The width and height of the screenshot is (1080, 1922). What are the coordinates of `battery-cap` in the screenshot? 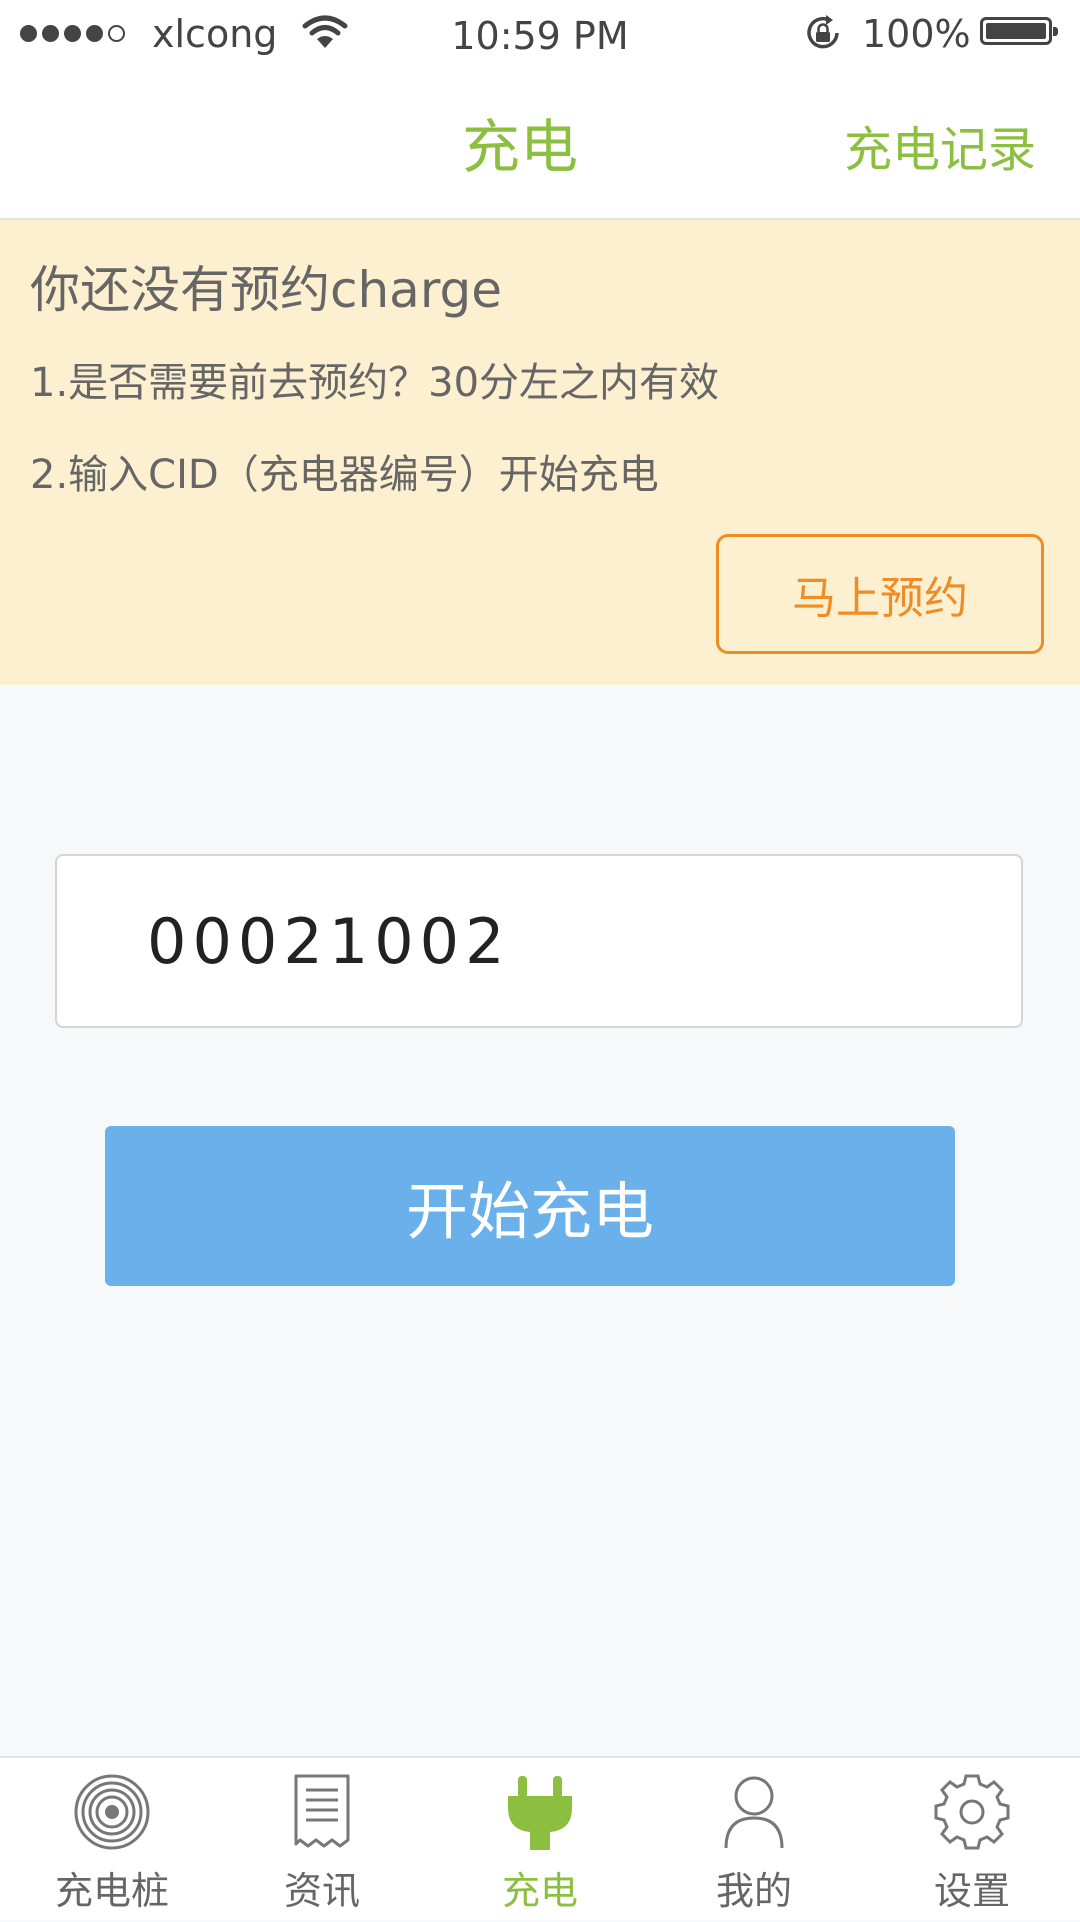 It's located at (1055, 31).